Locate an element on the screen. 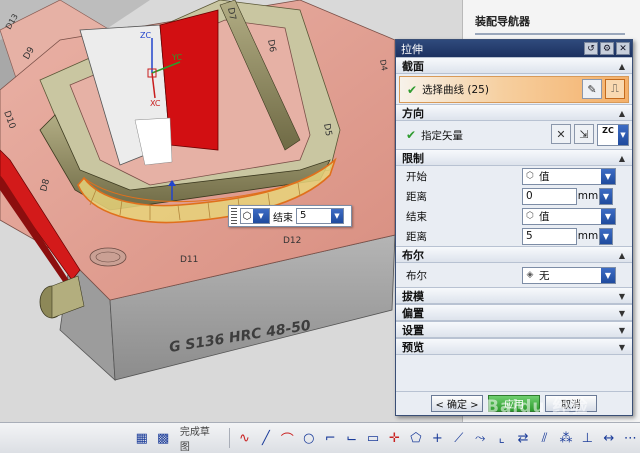 The image size is (640, 453). rectangle-icon: ▭ is located at coordinates (372, 438).